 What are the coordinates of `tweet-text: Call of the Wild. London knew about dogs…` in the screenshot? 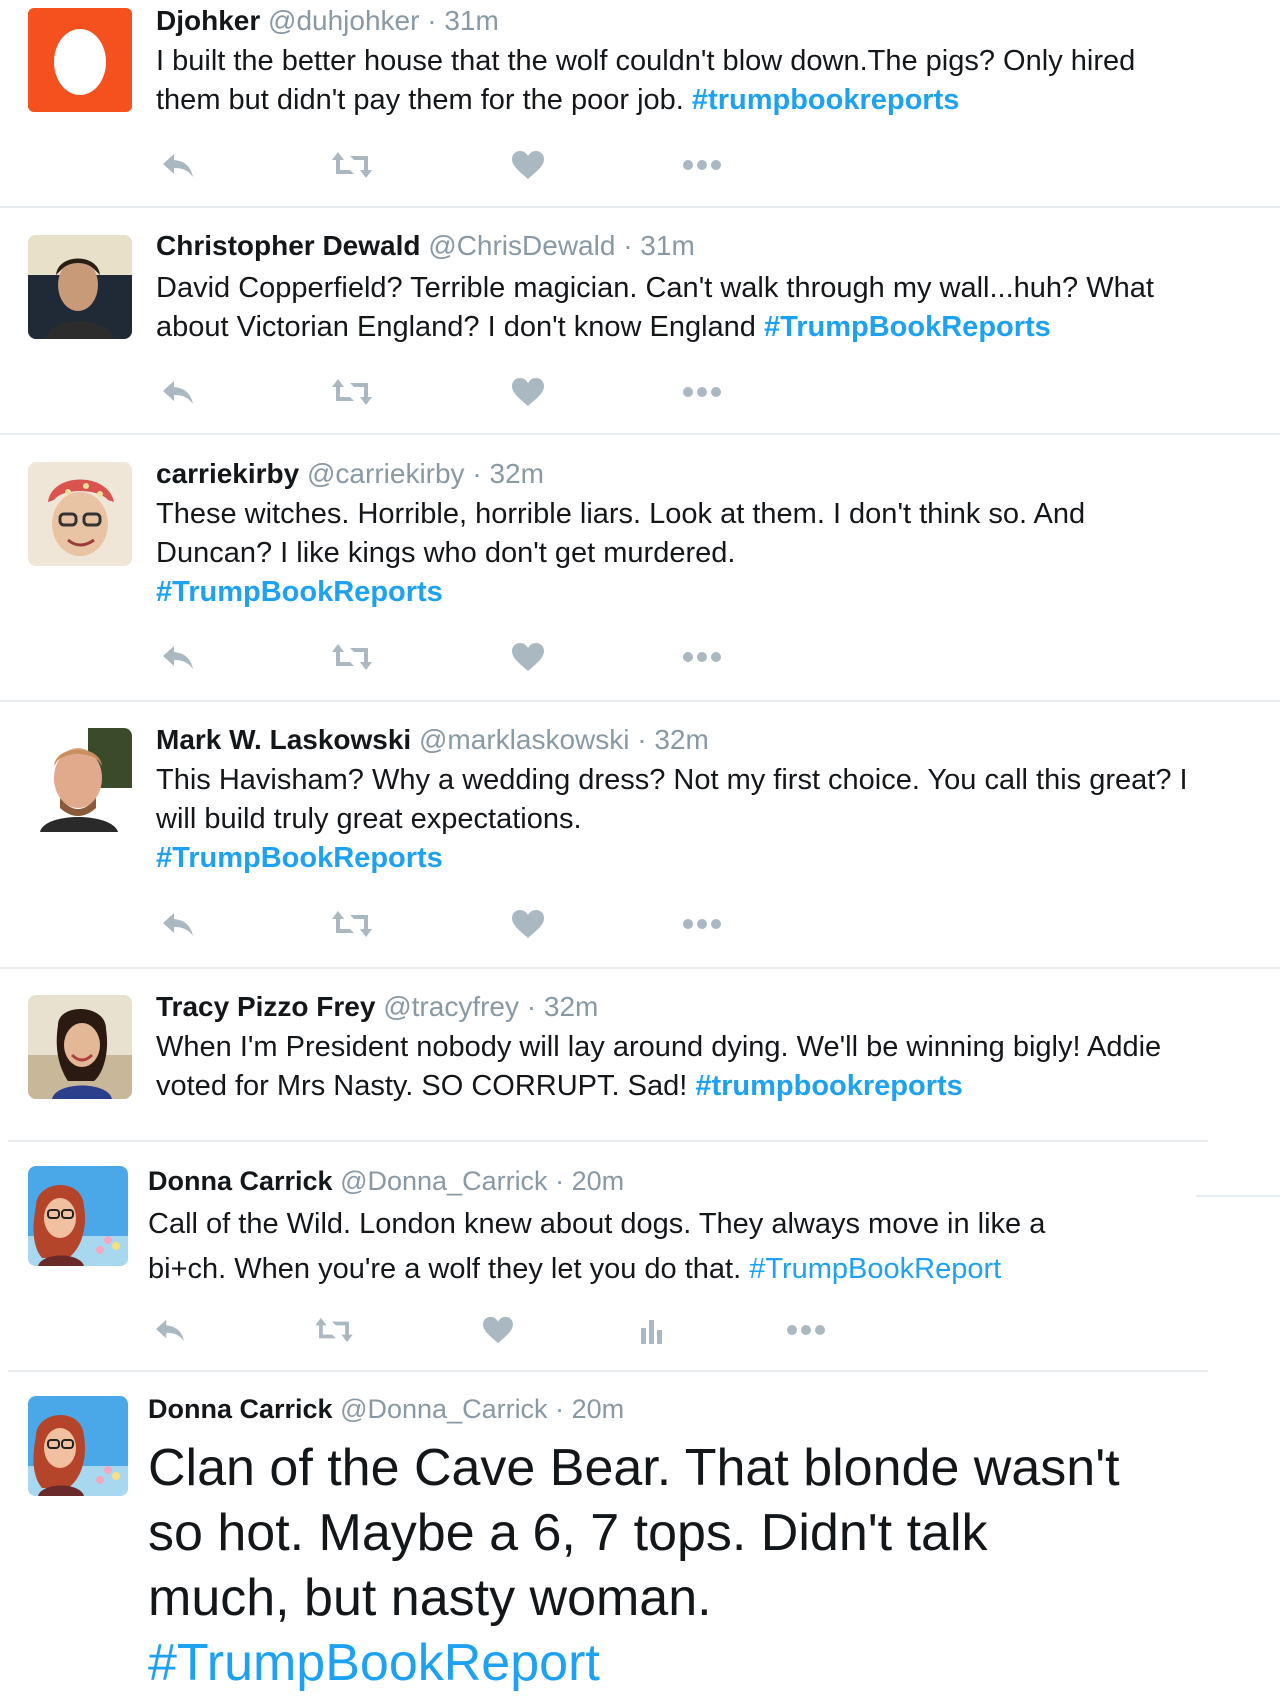 It's located at (596, 1247).